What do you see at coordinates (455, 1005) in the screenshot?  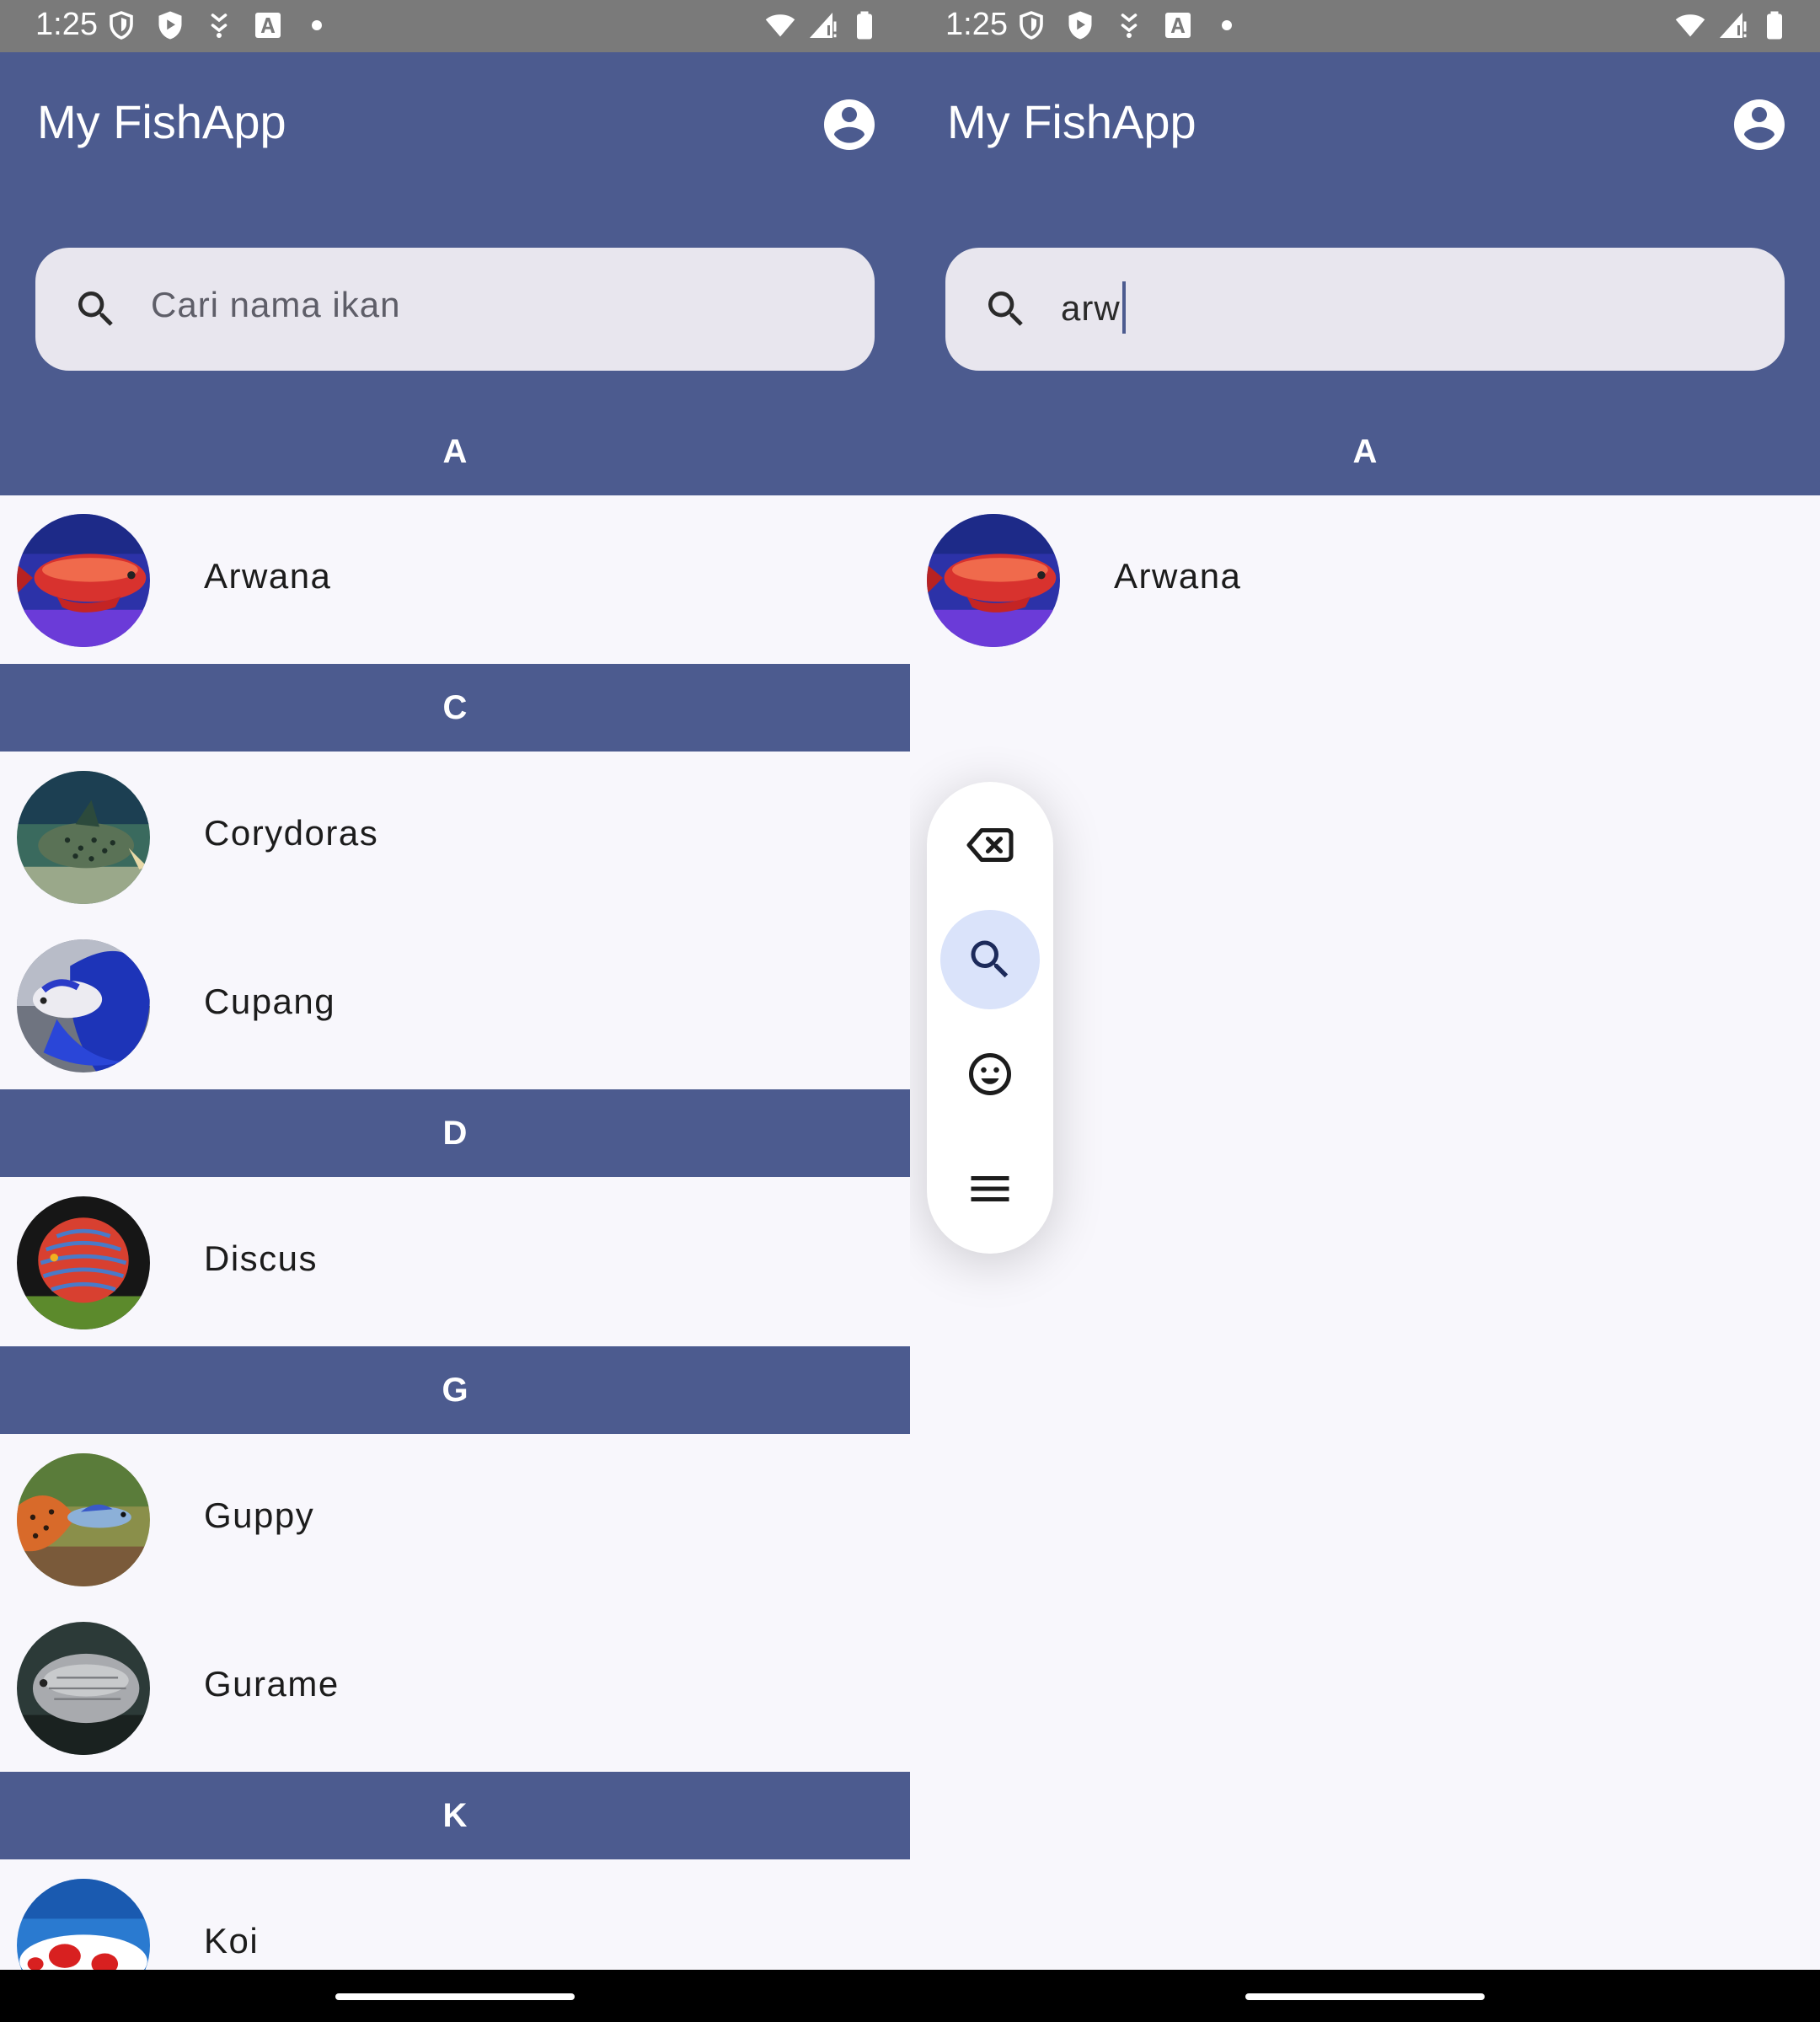 I see `list-item-cupang: Cupang` at bounding box center [455, 1005].